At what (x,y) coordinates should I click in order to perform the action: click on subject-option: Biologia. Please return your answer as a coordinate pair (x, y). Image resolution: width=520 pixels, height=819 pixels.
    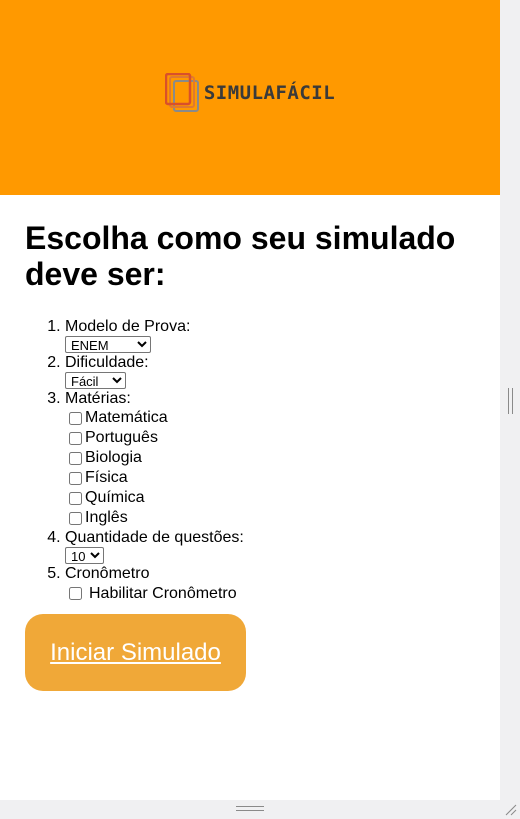
    Looking at the image, I should click on (284, 458).